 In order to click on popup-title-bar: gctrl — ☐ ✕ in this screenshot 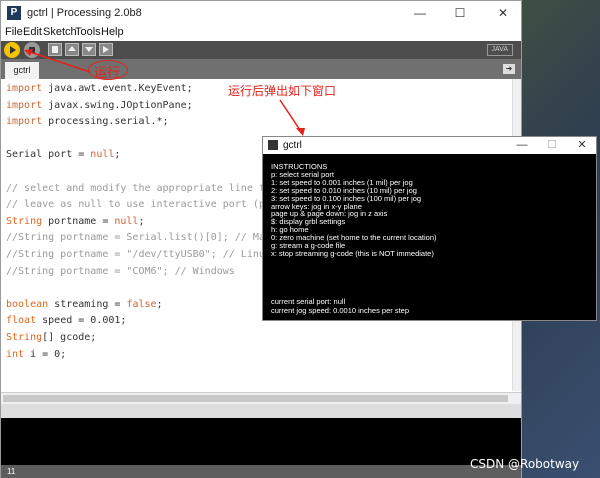, I will do `click(429, 145)`.